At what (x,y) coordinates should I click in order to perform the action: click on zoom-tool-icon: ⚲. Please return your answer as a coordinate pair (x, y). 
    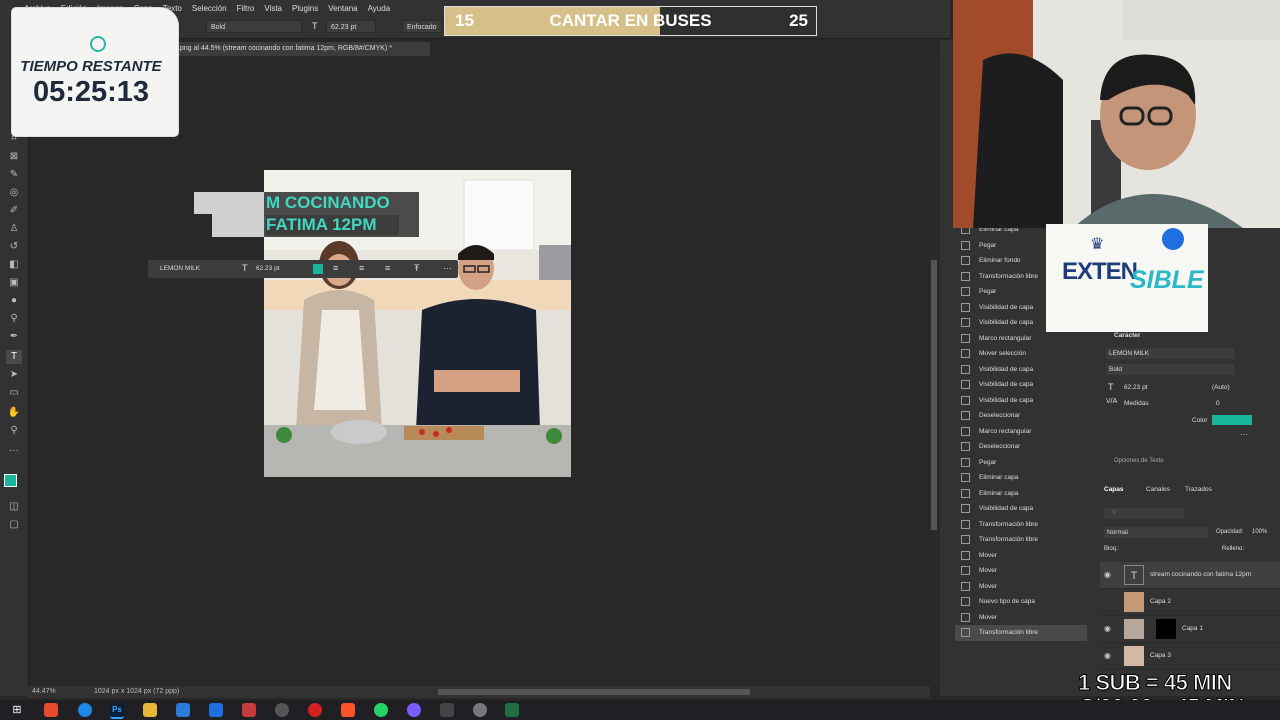
    Looking at the image, I should click on (14, 431).